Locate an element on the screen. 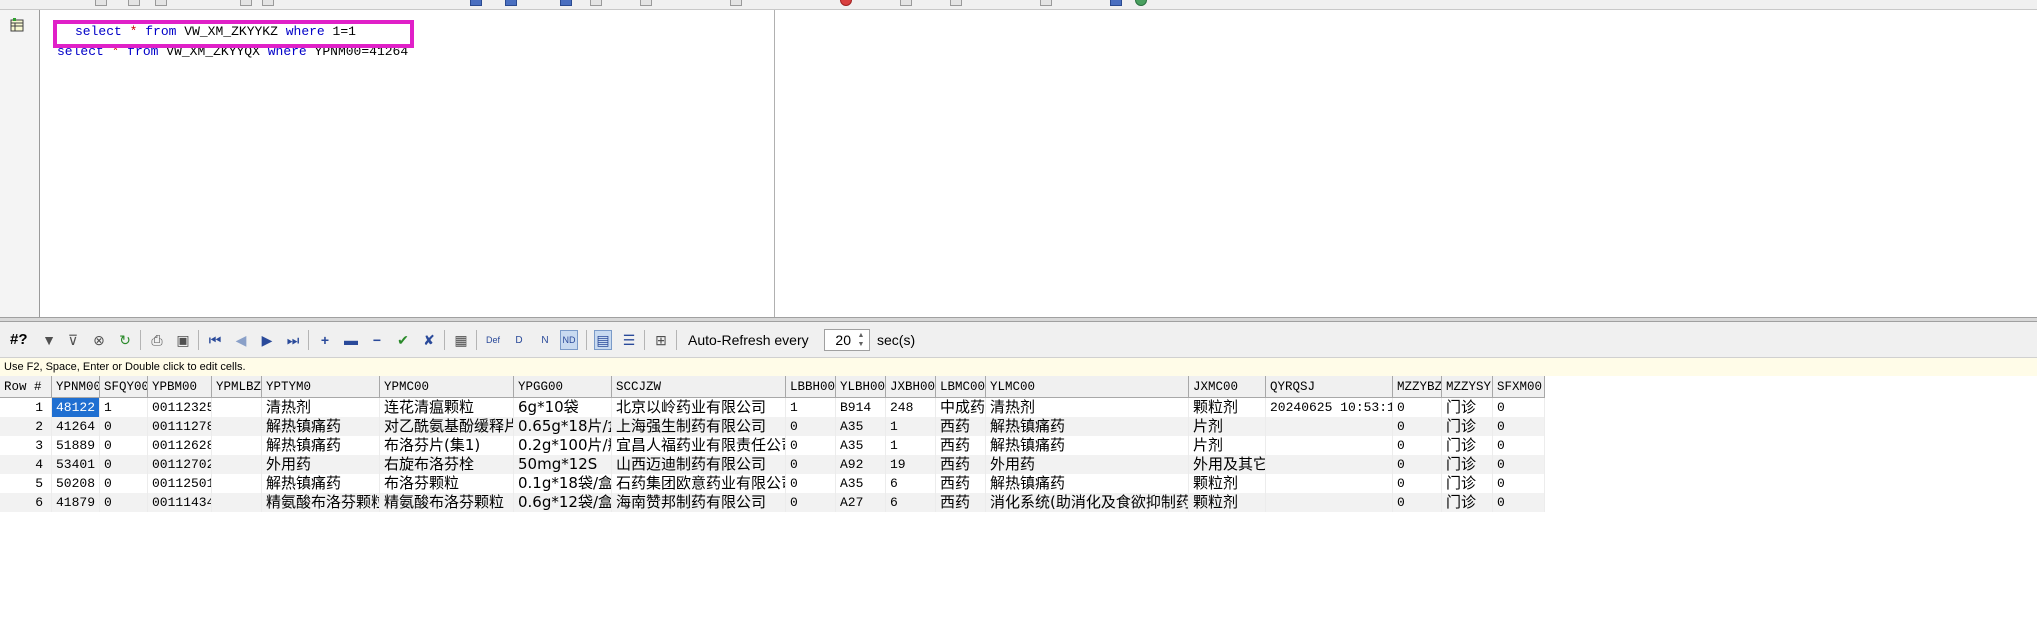  table-cell: 上海强生制药有限公司 is located at coordinates (699, 426).